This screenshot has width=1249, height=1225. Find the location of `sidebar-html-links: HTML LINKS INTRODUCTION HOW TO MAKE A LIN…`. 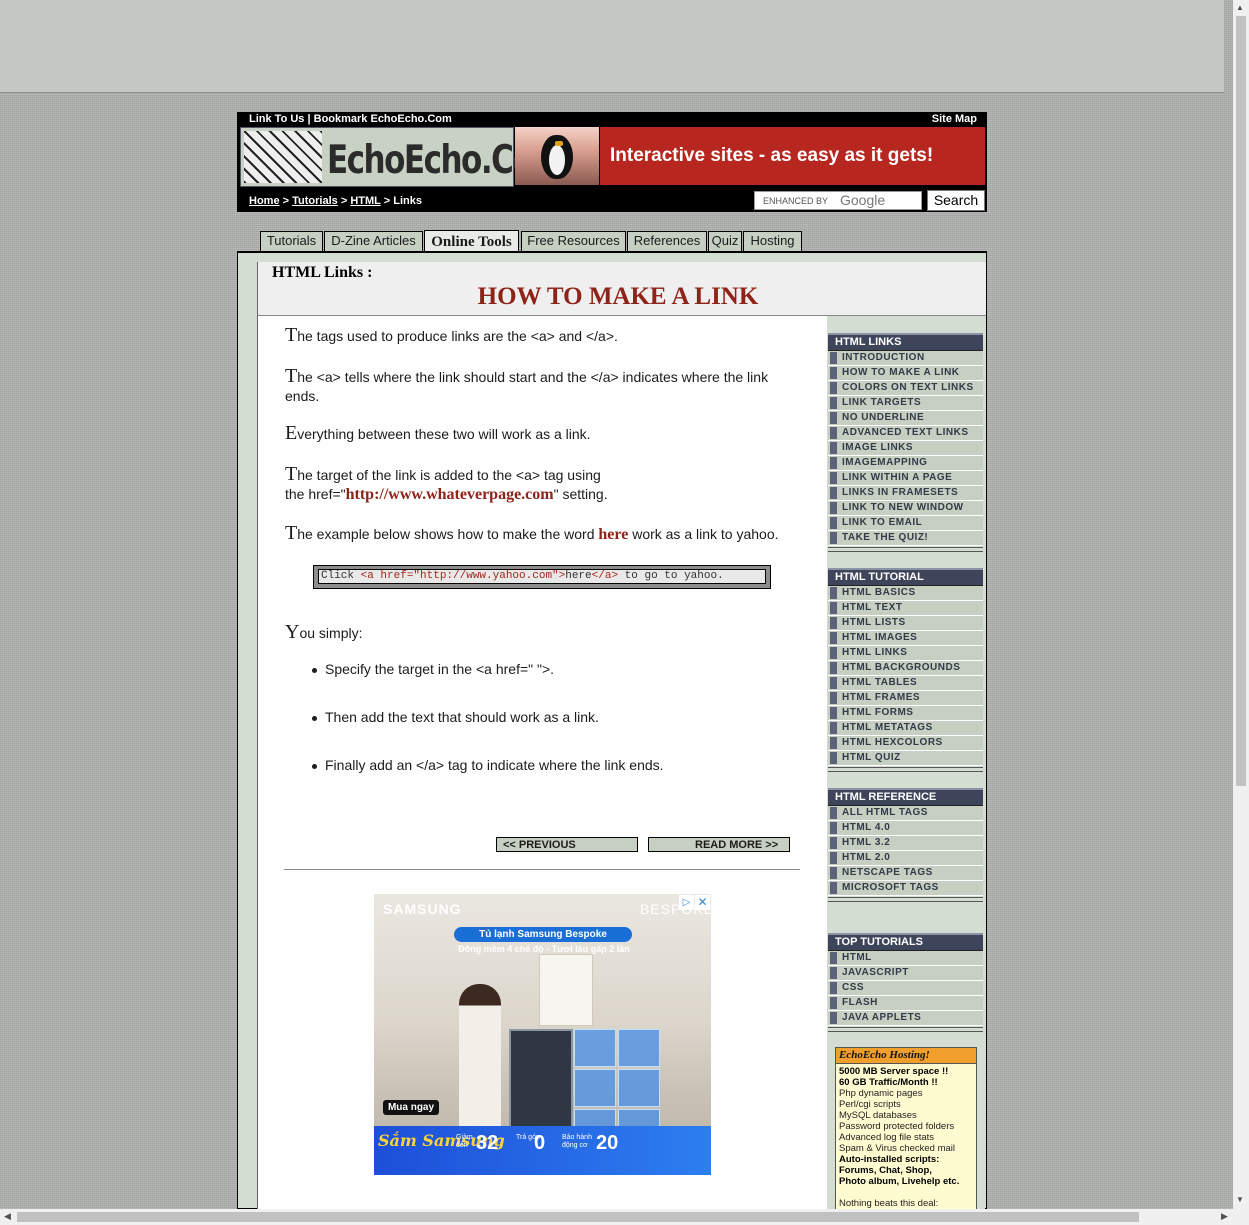

sidebar-html-links: HTML LINKS INTRODUCTION HOW TO MAKE A LIN… is located at coordinates (905, 442).